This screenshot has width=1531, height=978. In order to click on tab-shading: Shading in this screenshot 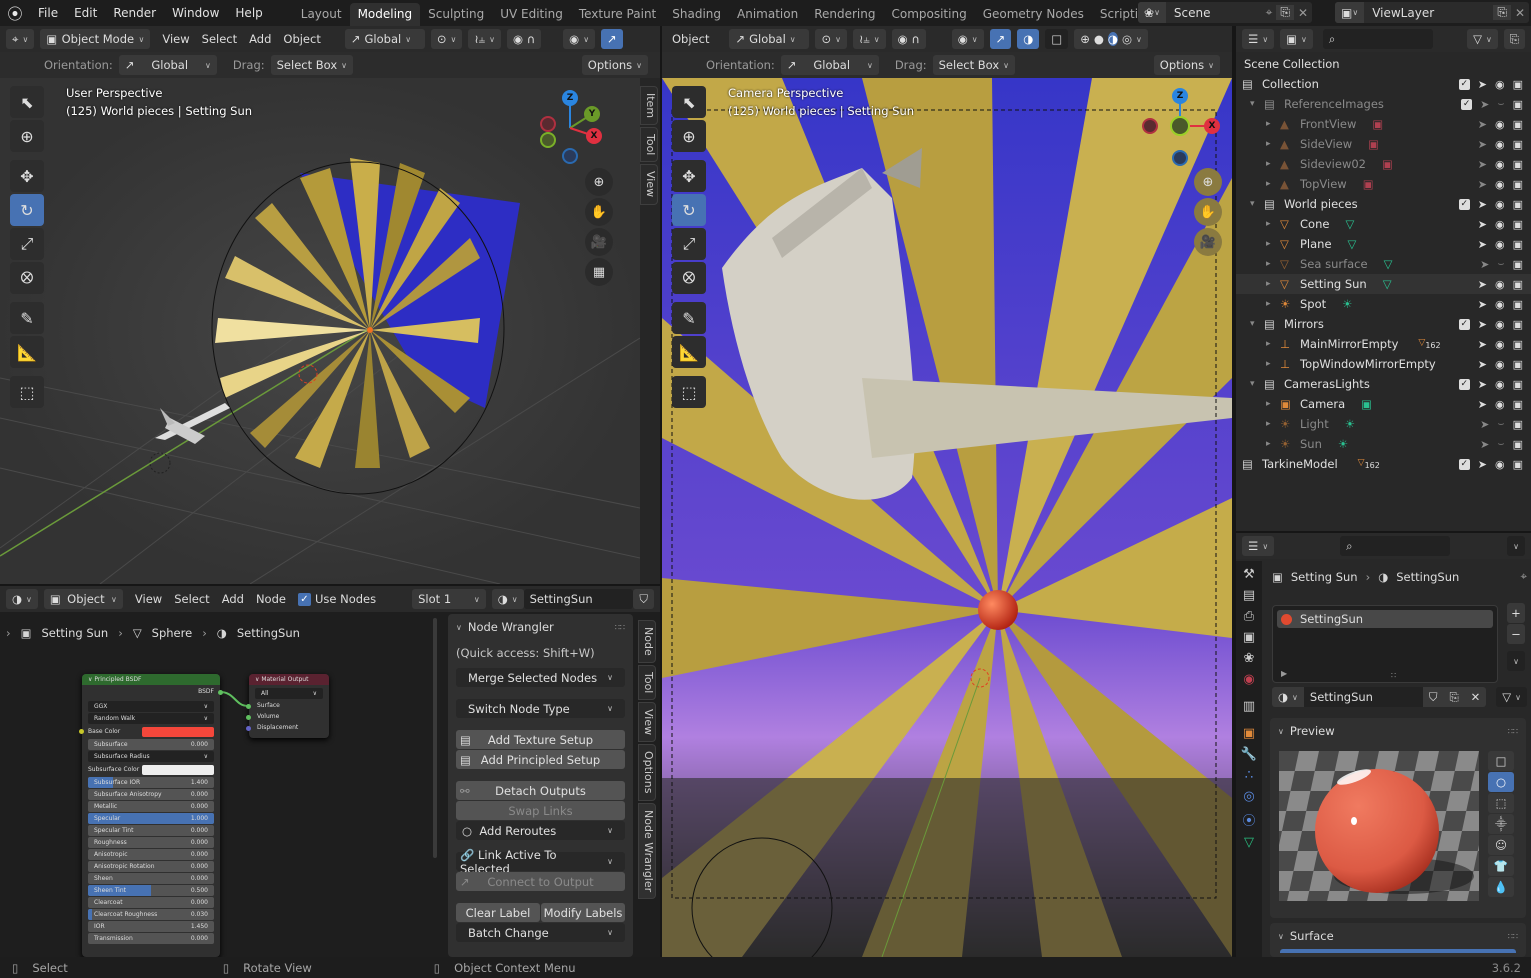, I will do `click(696, 14)`.